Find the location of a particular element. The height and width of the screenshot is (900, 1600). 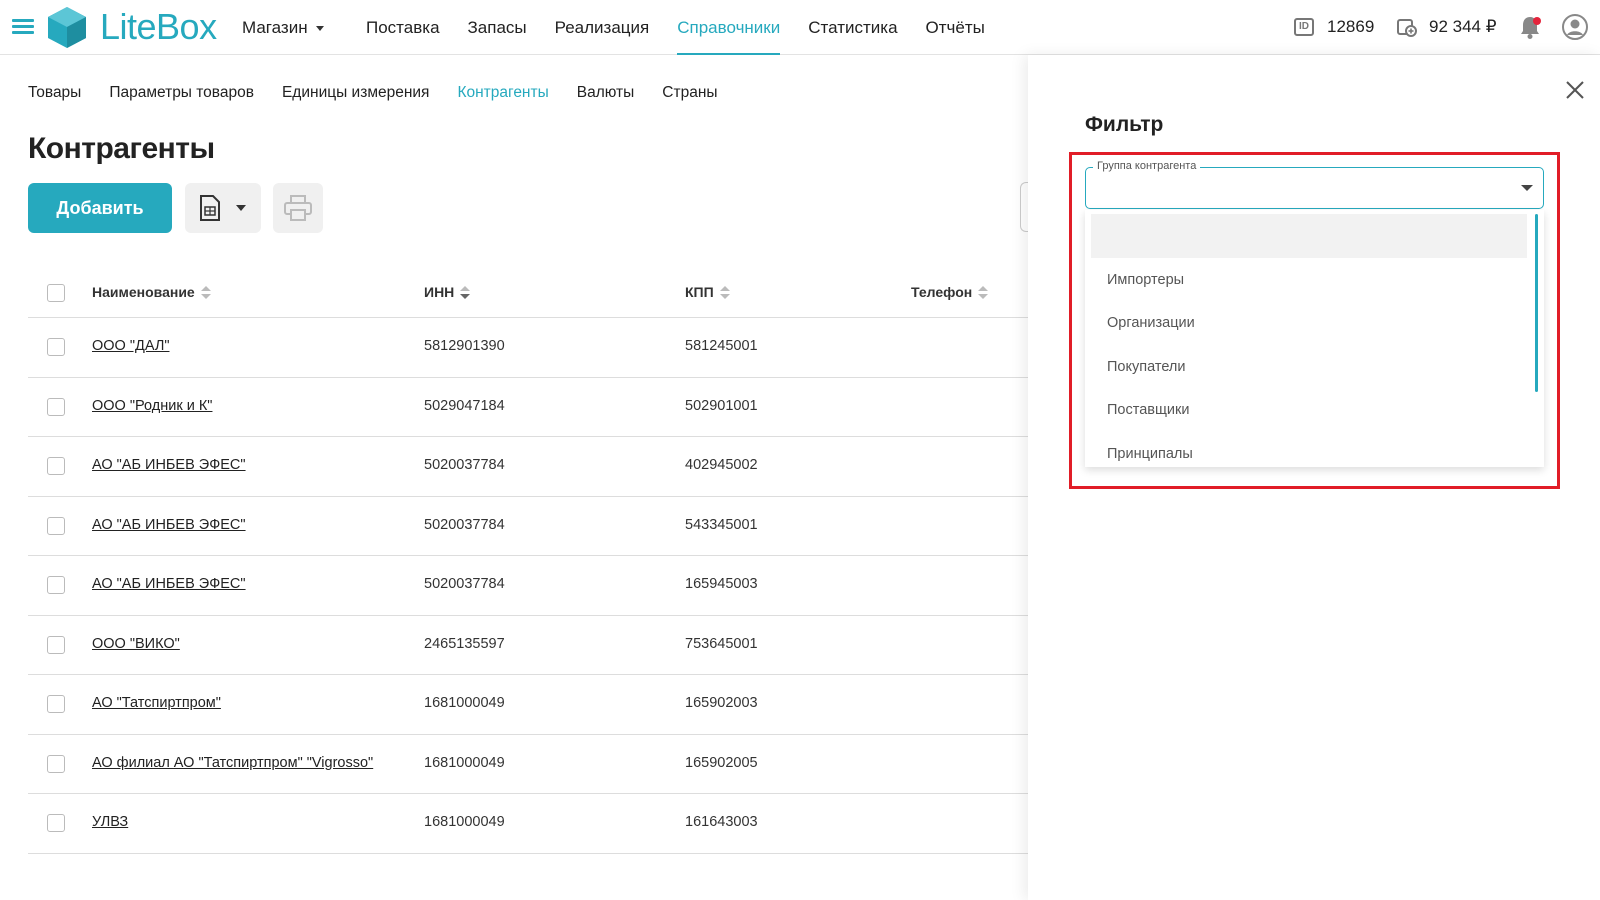

table-row: ООО "ВИКО" 2465135597 753645001 is located at coordinates (528, 645).